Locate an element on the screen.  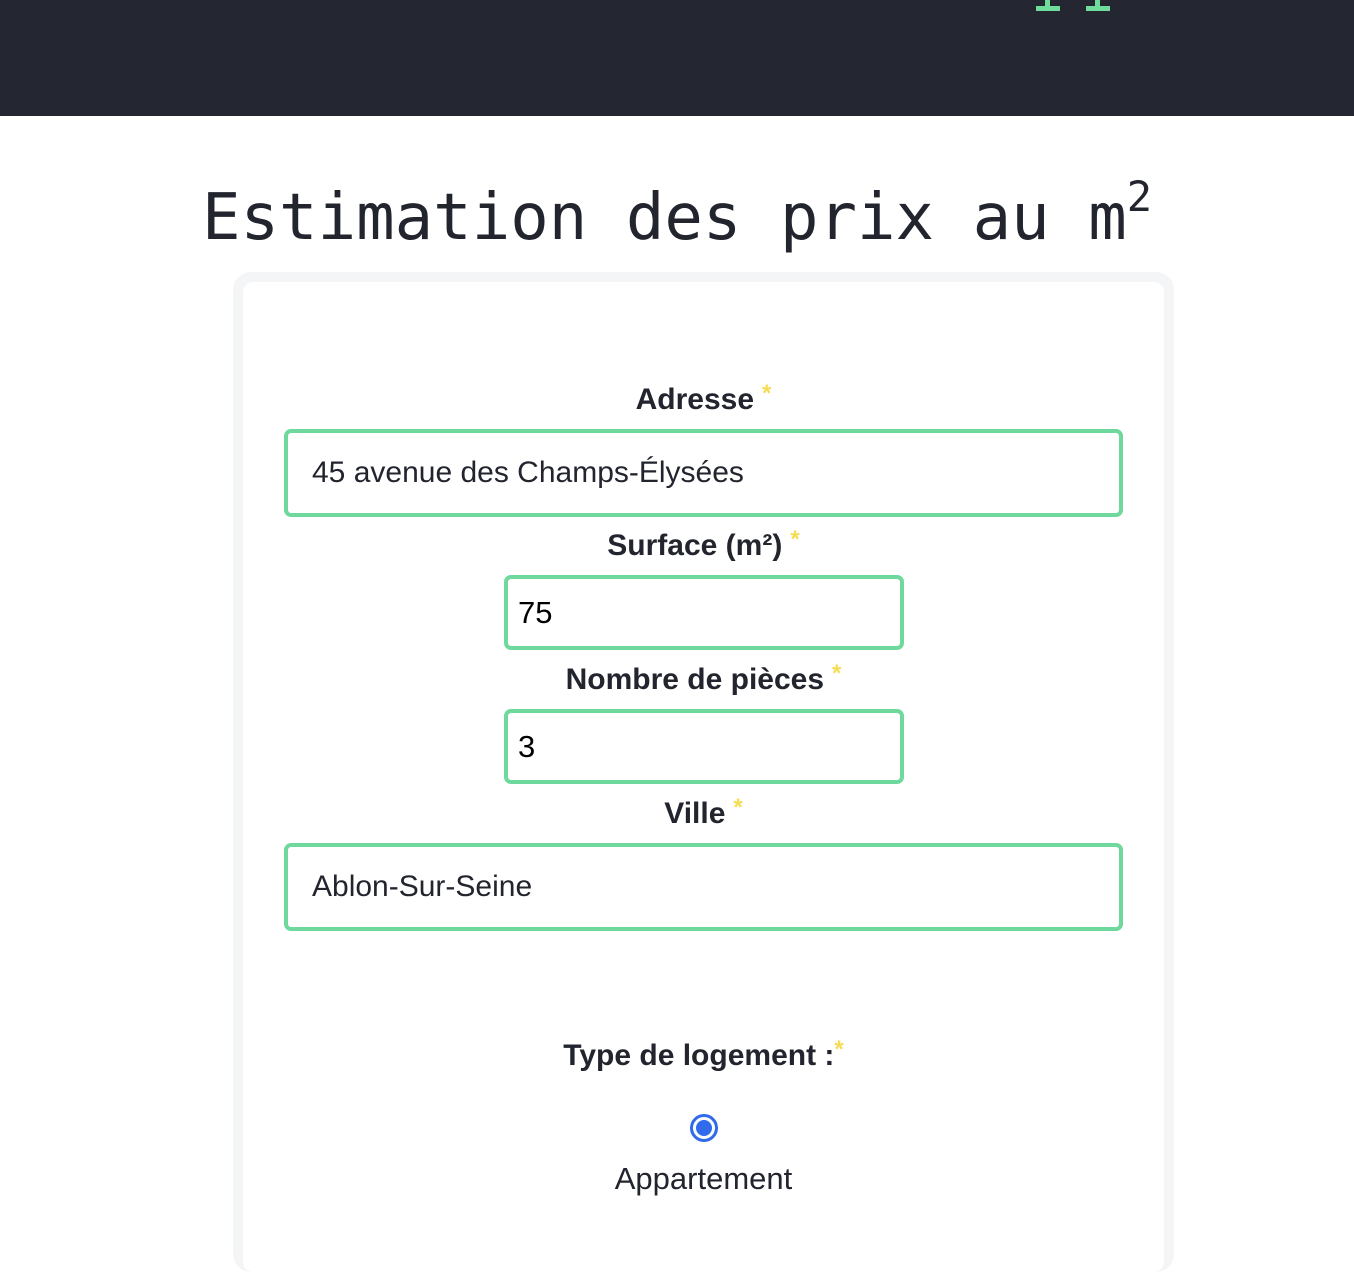
surface-label: Surface (m²) * is located at coordinates (703, 543).